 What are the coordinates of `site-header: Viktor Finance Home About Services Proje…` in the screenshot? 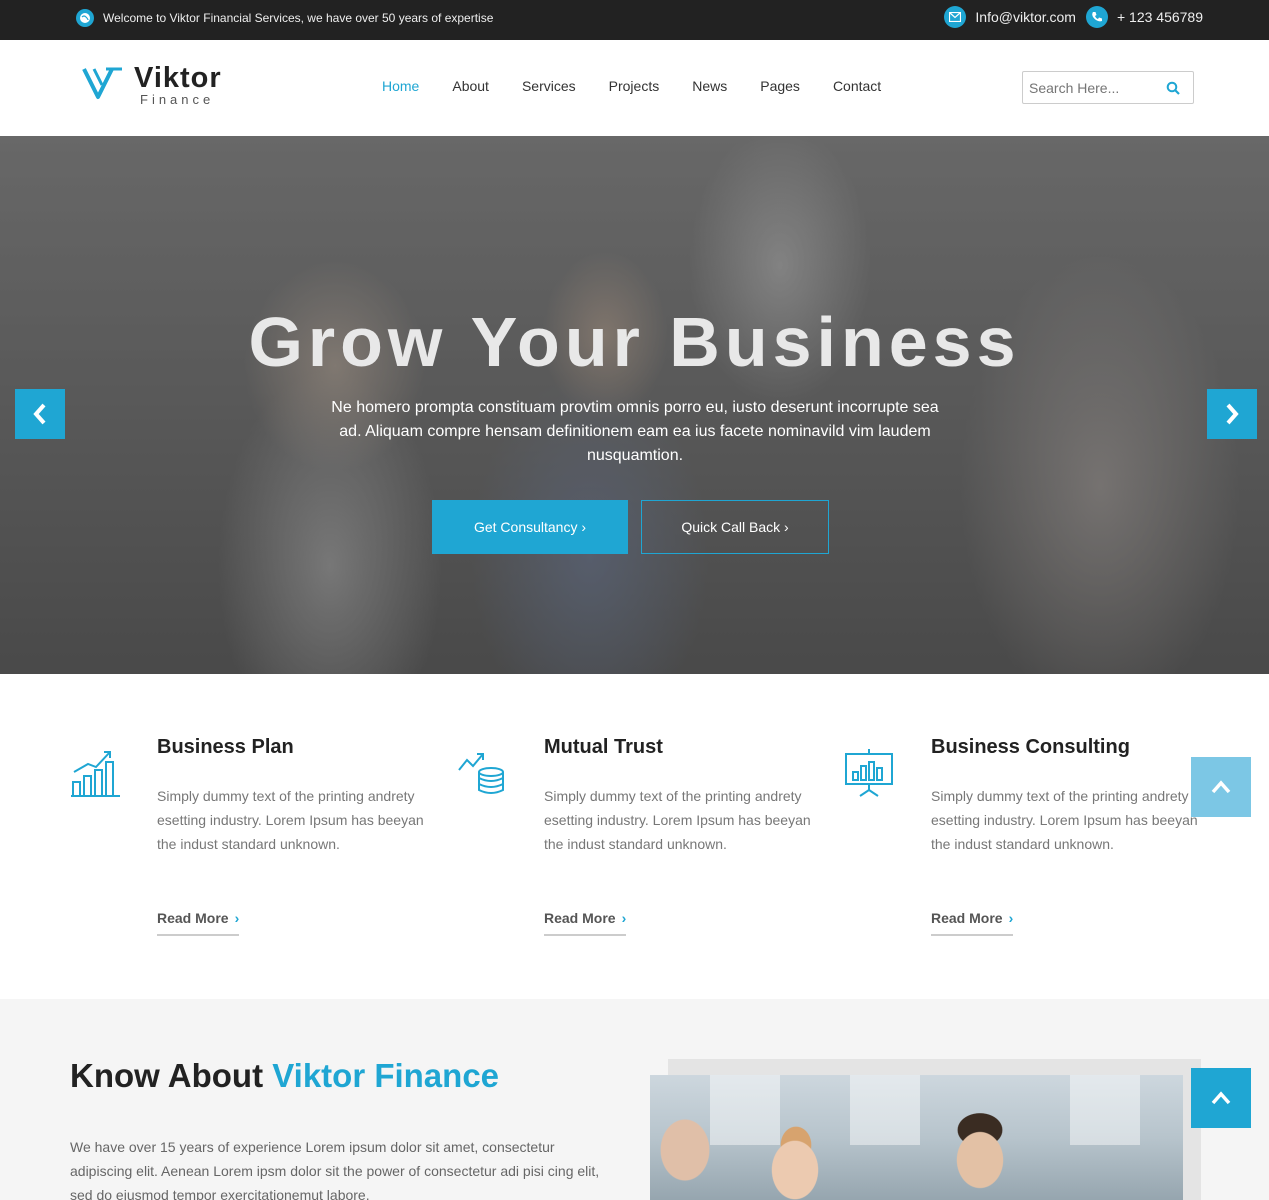 It's located at (634, 88).